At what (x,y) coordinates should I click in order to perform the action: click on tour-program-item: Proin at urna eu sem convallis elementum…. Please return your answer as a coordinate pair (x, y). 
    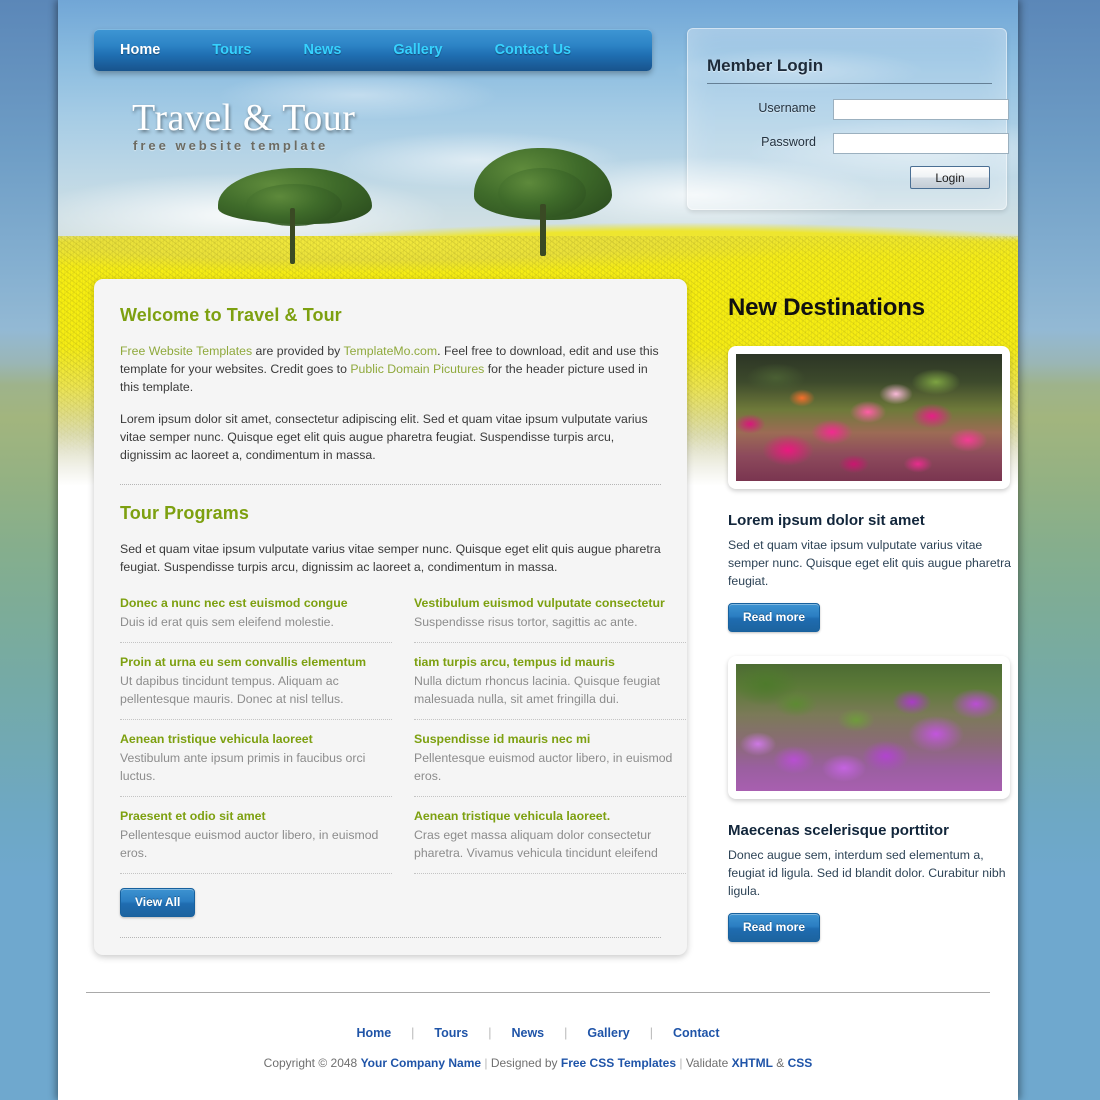
    Looking at the image, I should click on (256, 687).